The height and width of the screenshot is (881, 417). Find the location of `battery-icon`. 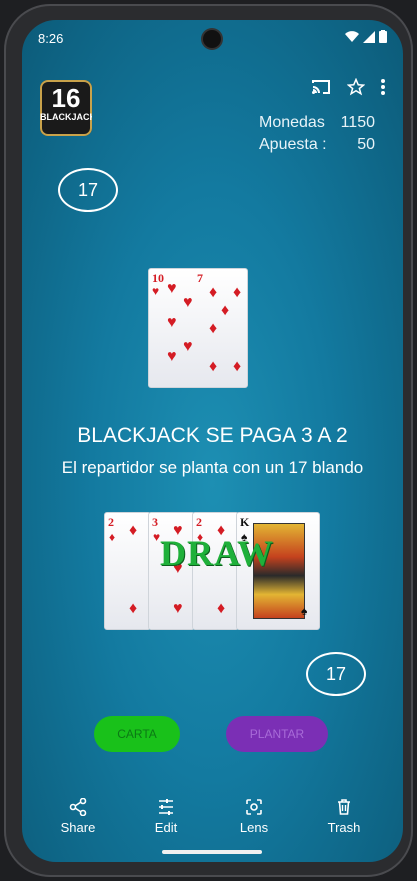

battery-icon is located at coordinates (383, 36).